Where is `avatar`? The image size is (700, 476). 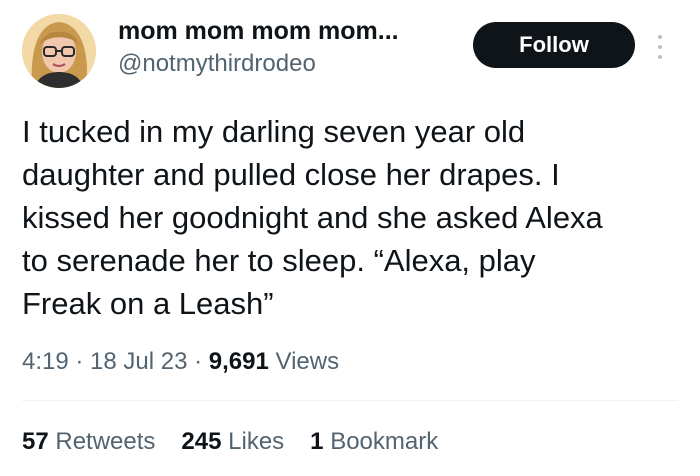 avatar is located at coordinates (59, 51).